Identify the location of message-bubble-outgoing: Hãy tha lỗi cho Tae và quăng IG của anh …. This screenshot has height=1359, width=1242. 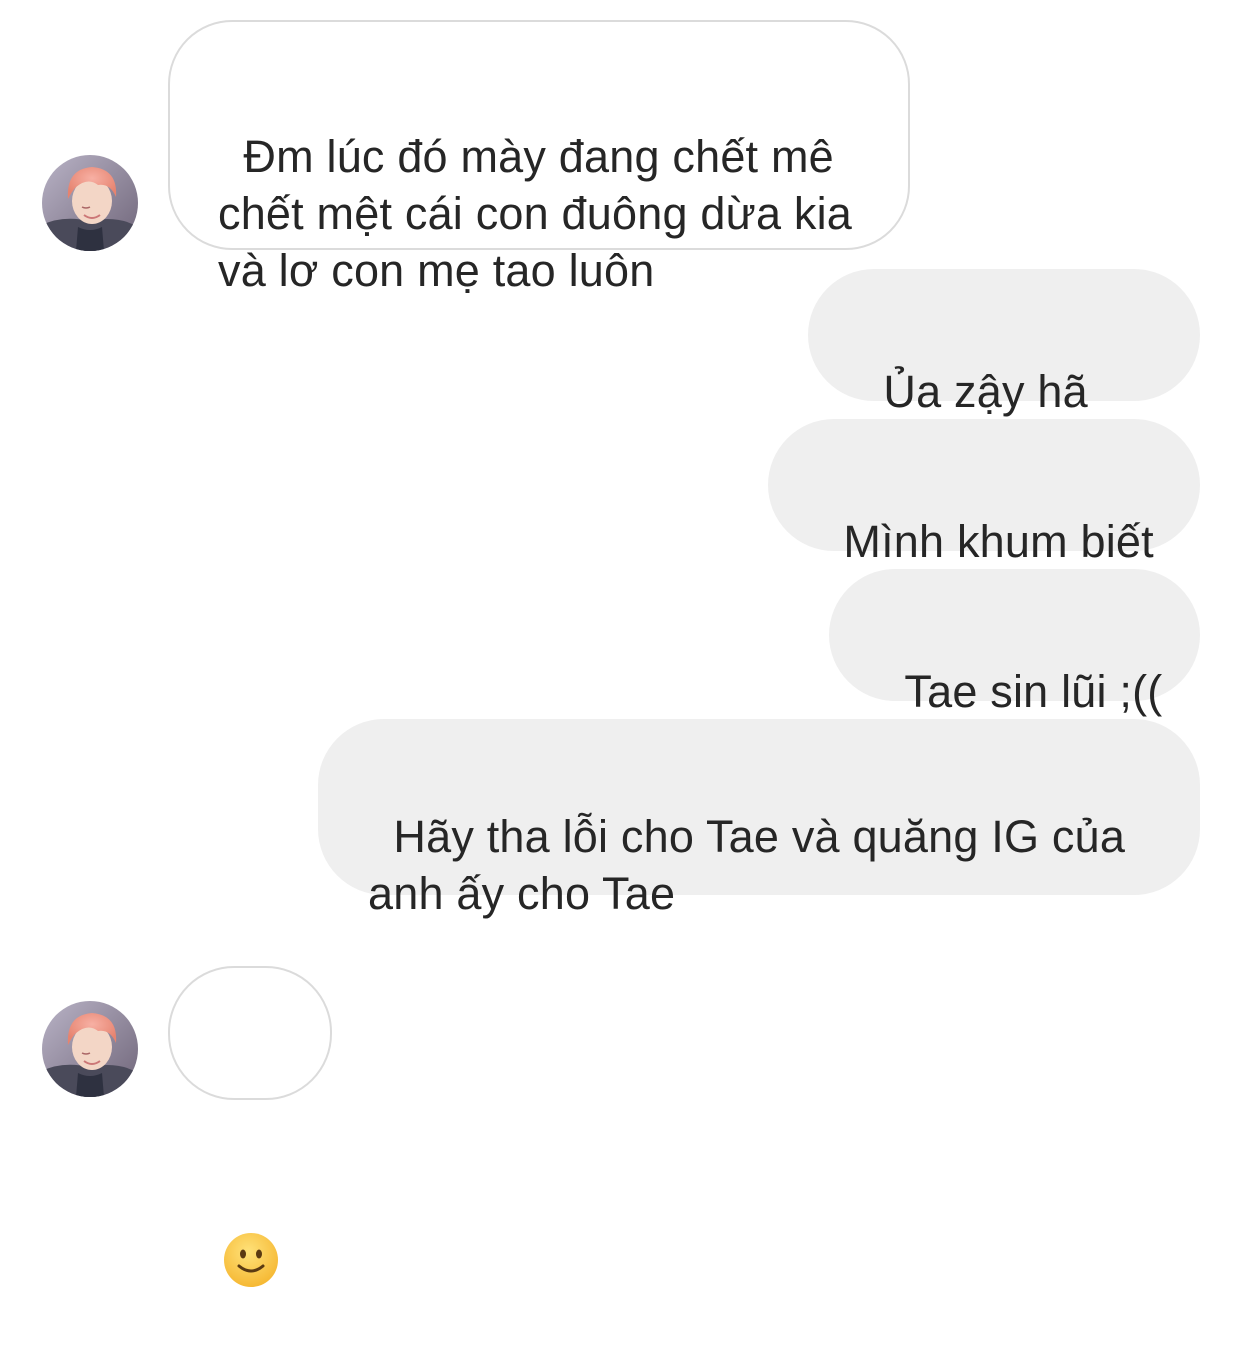
(759, 819).